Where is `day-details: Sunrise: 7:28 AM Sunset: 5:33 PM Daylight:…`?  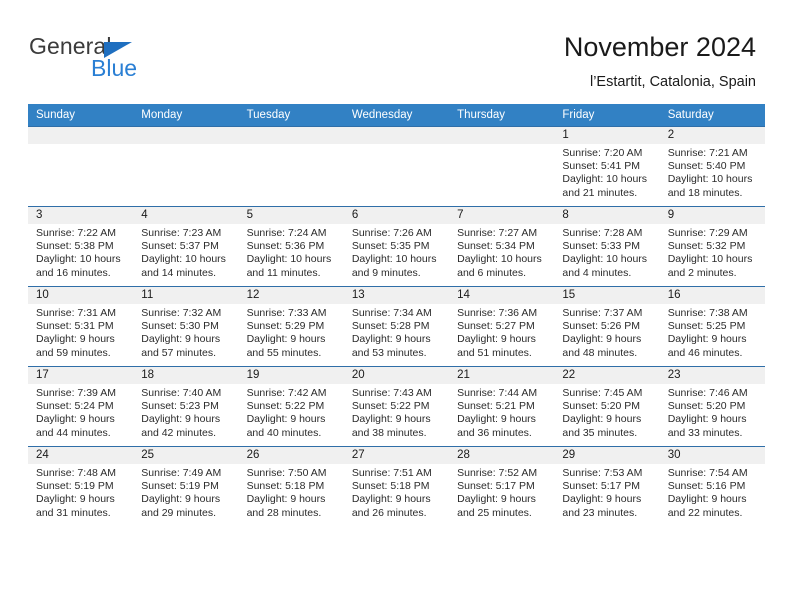 day-details: Sunrise: 7:28 AM Sunset: 5:33 PM Daylight:… is located at coordinates (606, 252).